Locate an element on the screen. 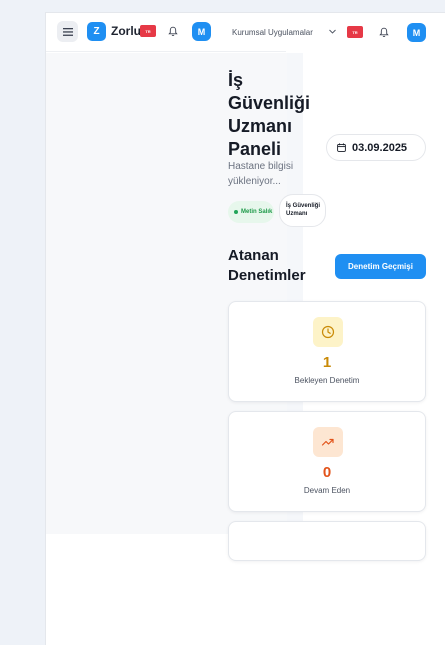  clock-icon is located at coordinates (328, 332).